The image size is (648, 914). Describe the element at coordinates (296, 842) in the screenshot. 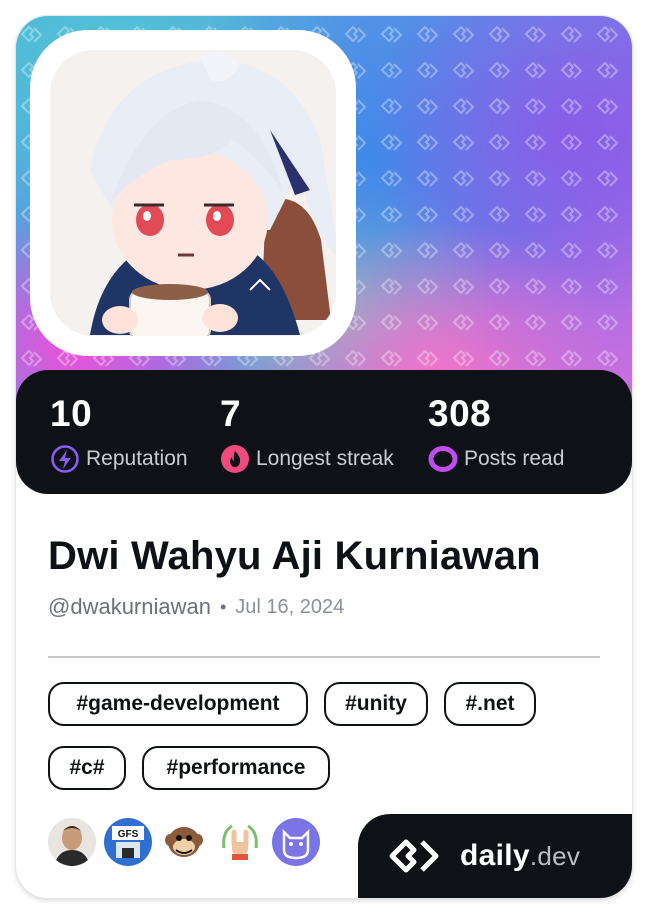

I see `cat-avatar` at that location.